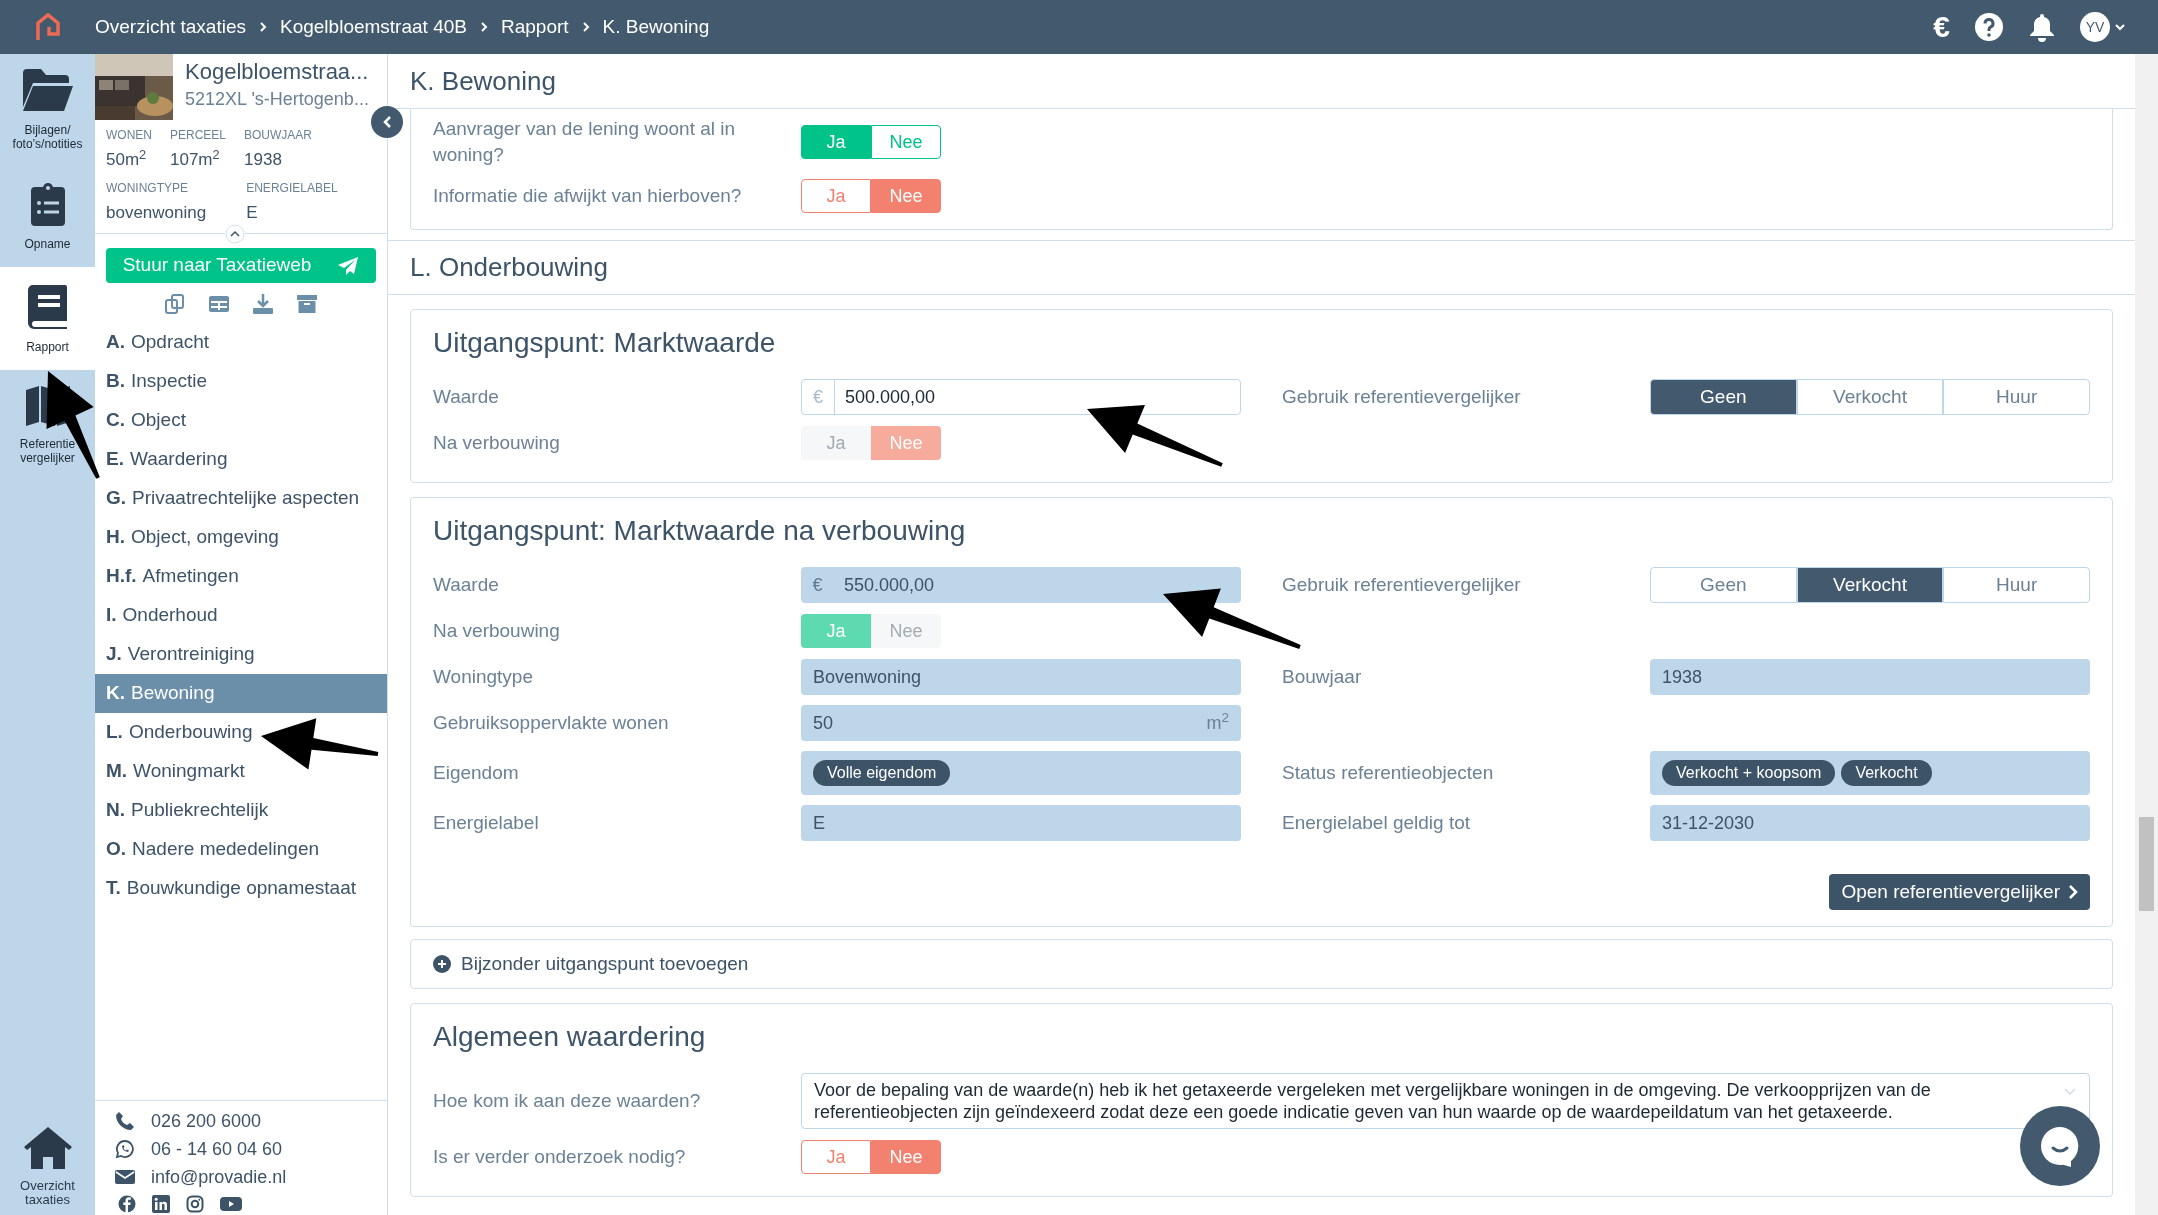 The height and width of the screenshot is (1215, 2158). I want to click on mail-icon, so click(125, 1177).